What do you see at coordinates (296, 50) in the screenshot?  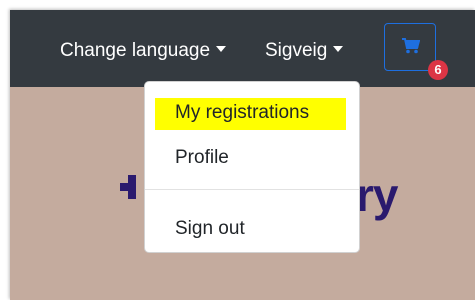 I see `user-name-label: Sigveig` at bounding box center [296, 50].